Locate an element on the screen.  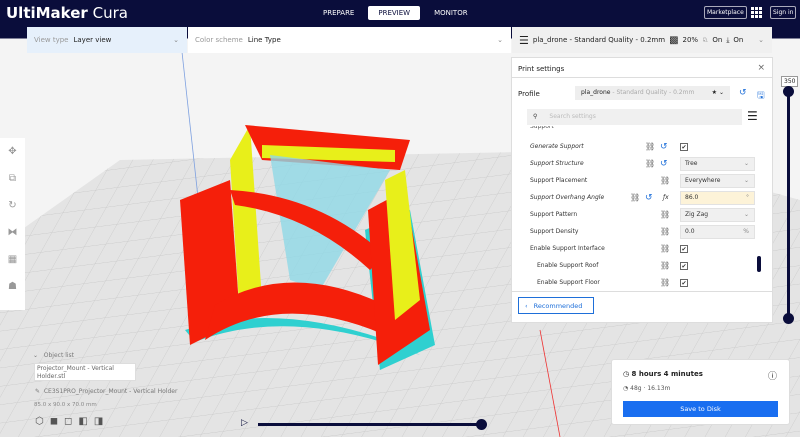
setting-row: Enable Support Roof ⛓ ✔ is located at coordinates (642, 265).